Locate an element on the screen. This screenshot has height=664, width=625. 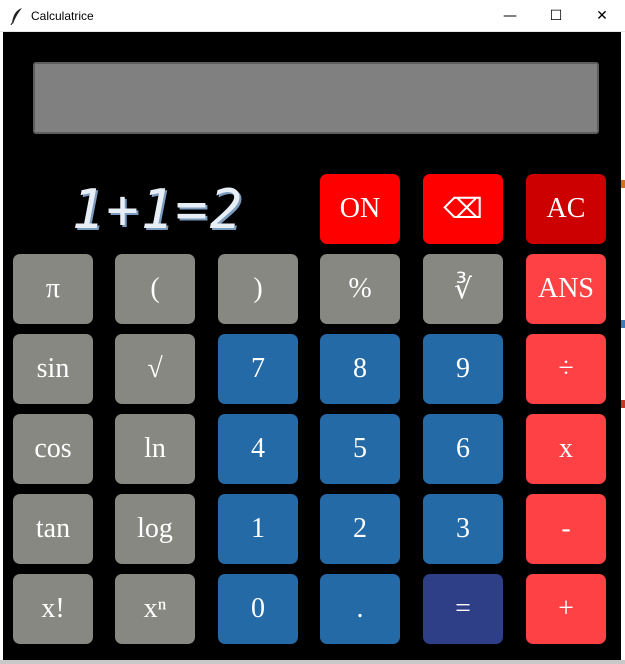
ac-button: AC is located at coordinates (566, 209).